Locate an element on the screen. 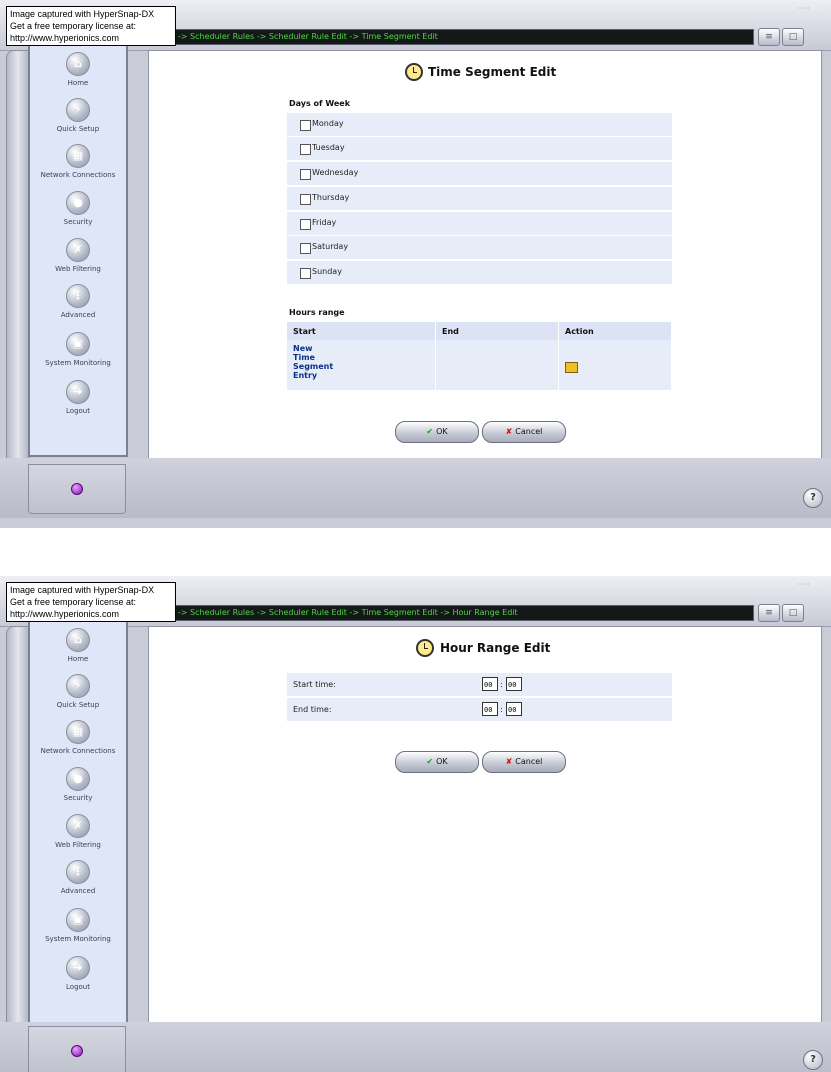  friday-checkbox is located at coordinates (305, 224).